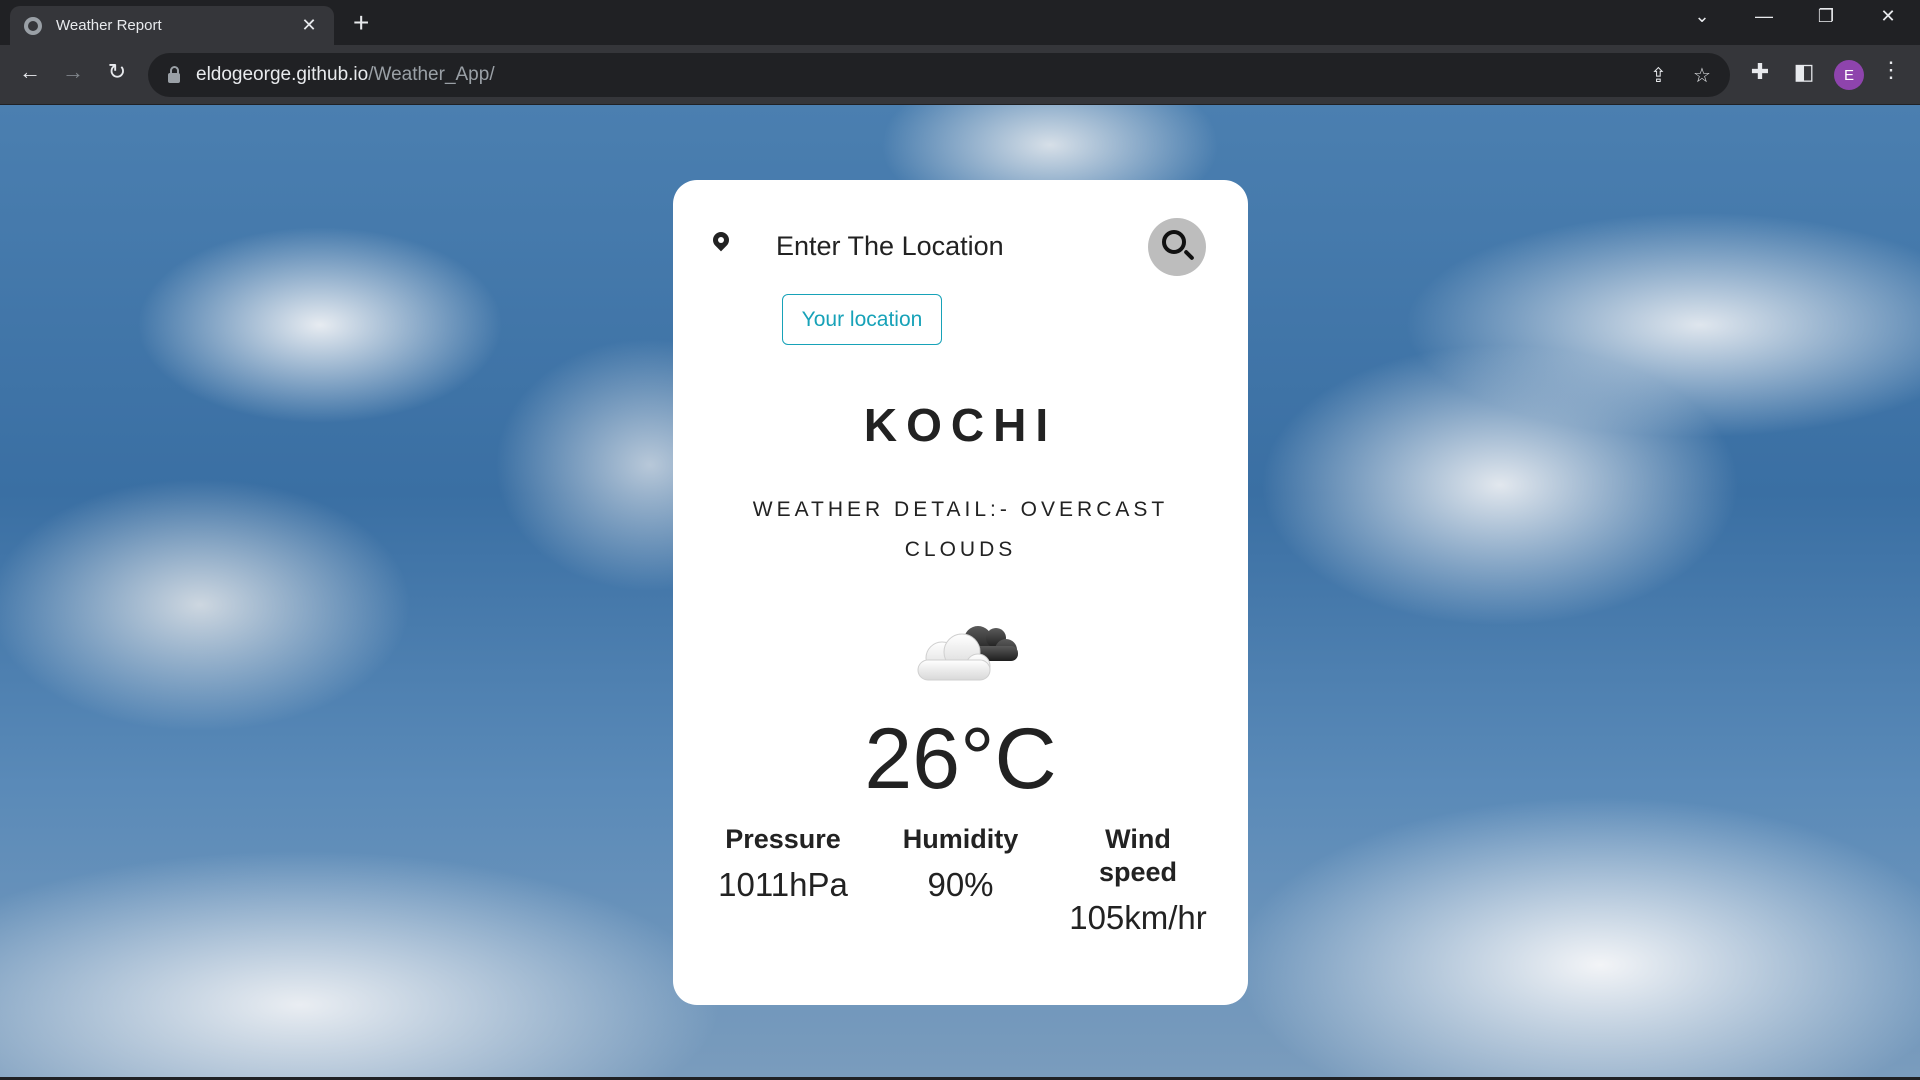  What do you see at coordinates (1804, 72) in the screenshot?
I see `side-panel-icon: ◧` at bounding box center [1804, 72].